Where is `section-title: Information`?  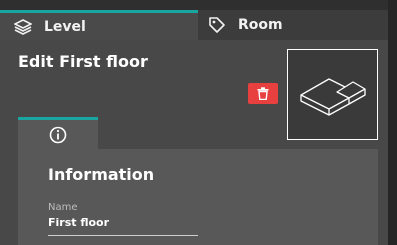 section-title: Information is located at coordinates (101, 174).